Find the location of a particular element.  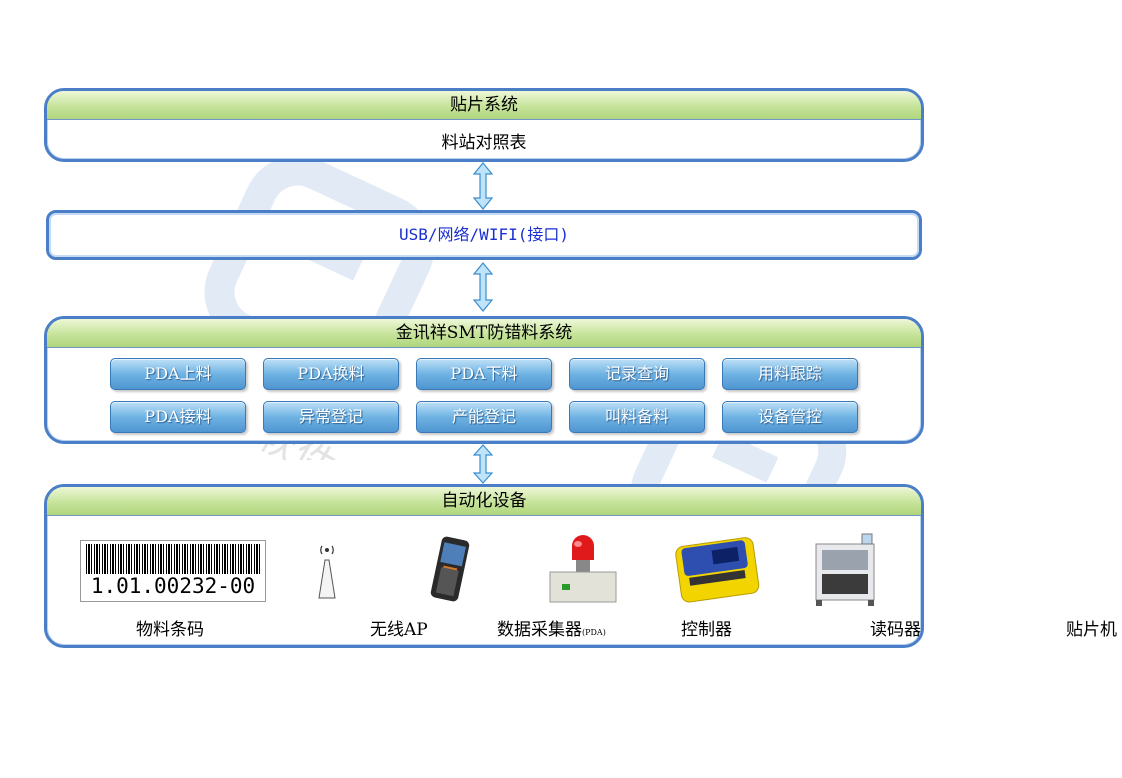

module-pda-load: PDA上料 is located at coordinates (178, 374).